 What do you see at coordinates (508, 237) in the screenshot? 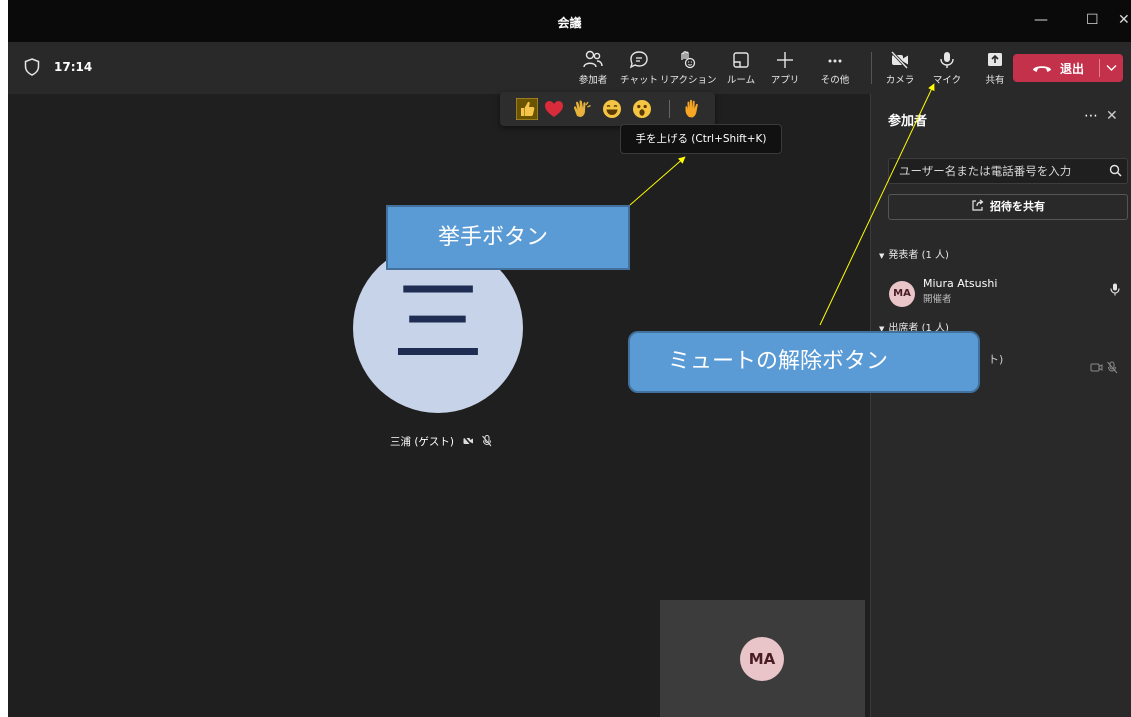
I see `raise-hand-callout: 挙手ボタン` at bounding box center [508, 237].